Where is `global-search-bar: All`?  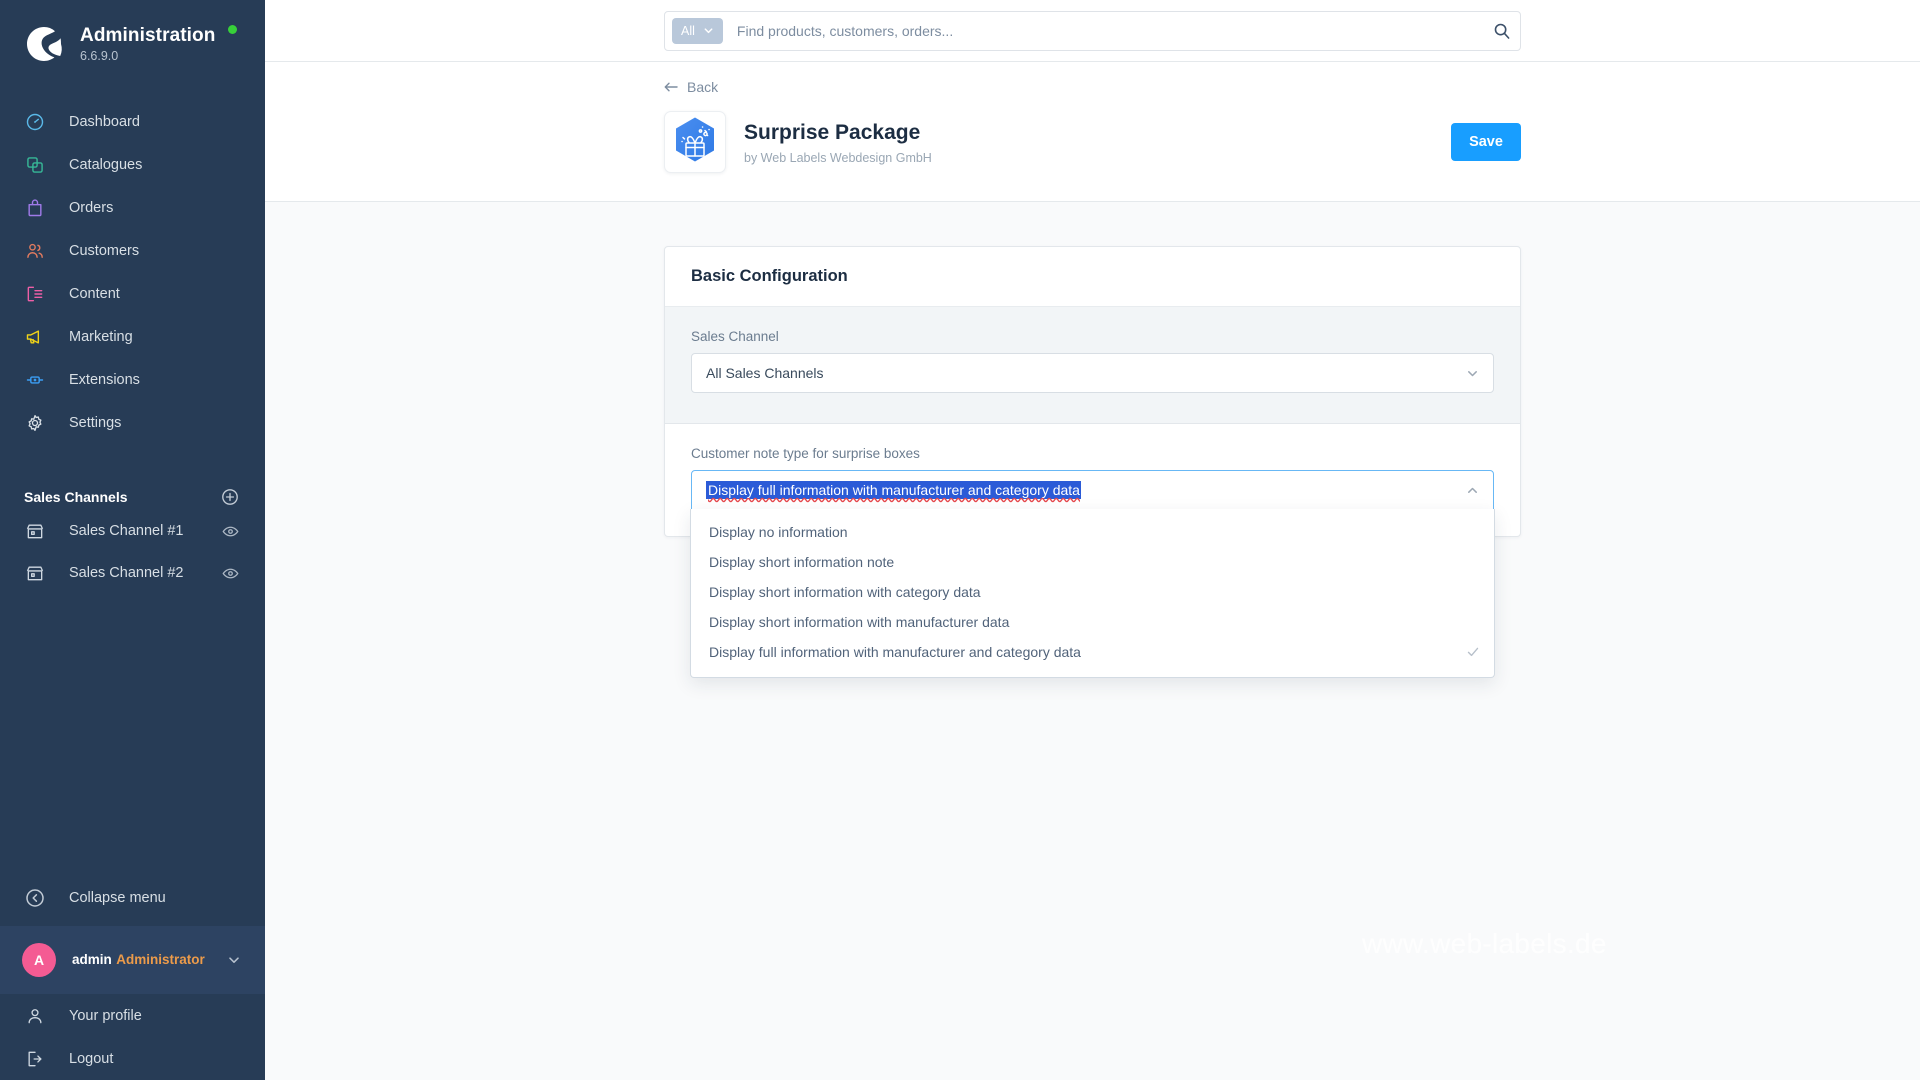 global-search-bar: All is located at coordinates (1092, 31).